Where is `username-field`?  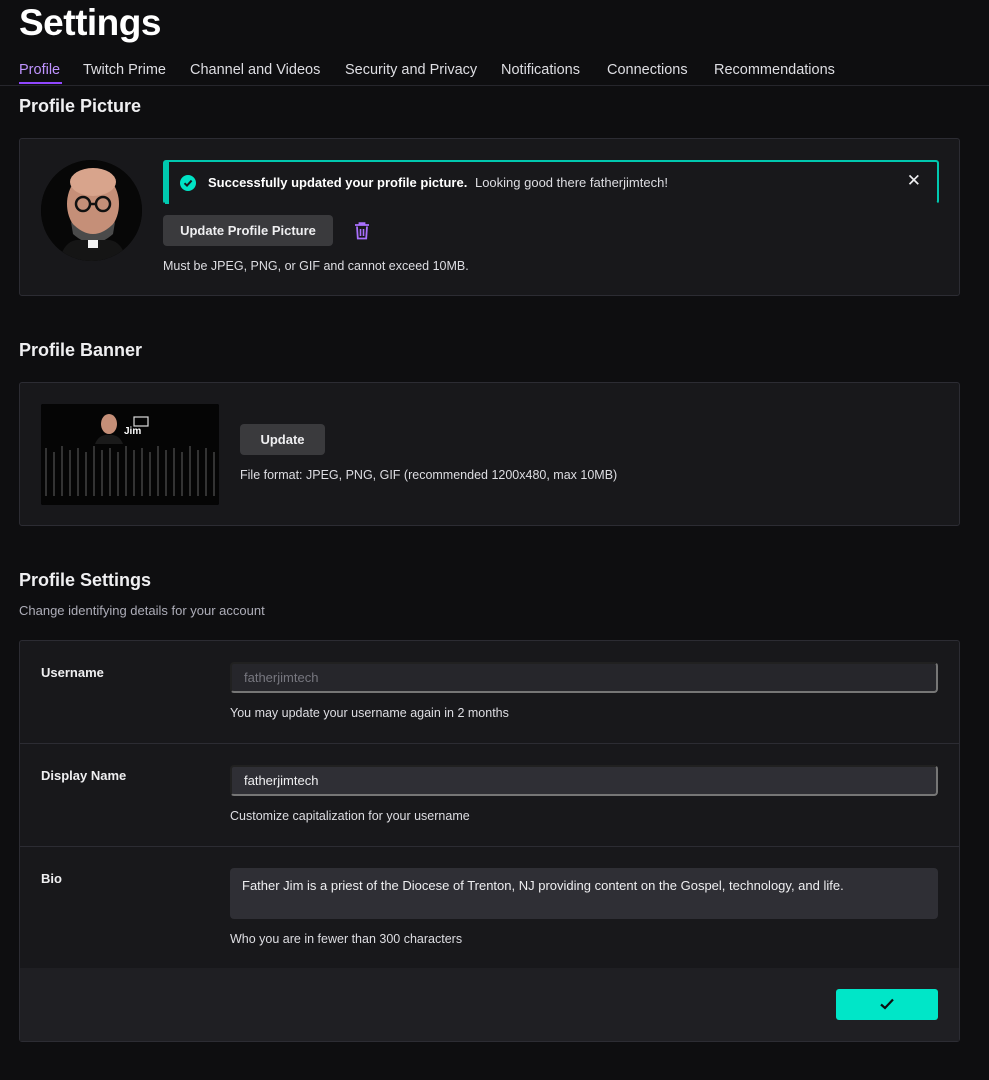
username-field is located at coordinates (584, 677).